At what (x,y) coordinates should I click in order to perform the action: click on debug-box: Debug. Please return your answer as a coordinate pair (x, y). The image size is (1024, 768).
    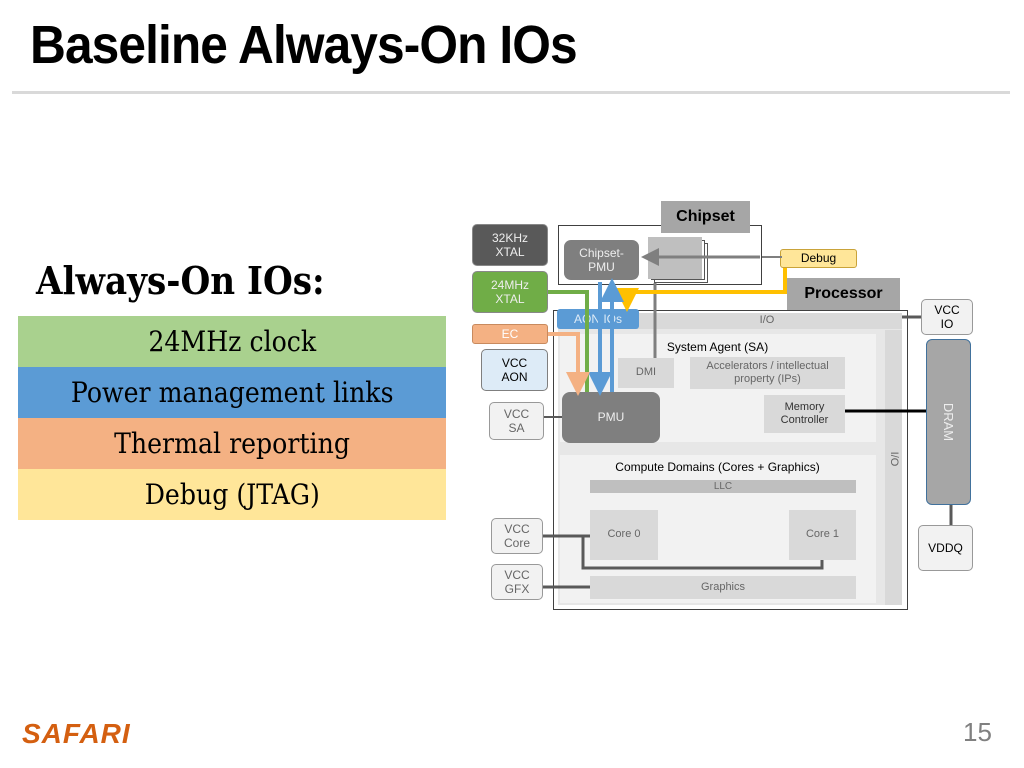
    Looking at the image, I should click on (818, 258).